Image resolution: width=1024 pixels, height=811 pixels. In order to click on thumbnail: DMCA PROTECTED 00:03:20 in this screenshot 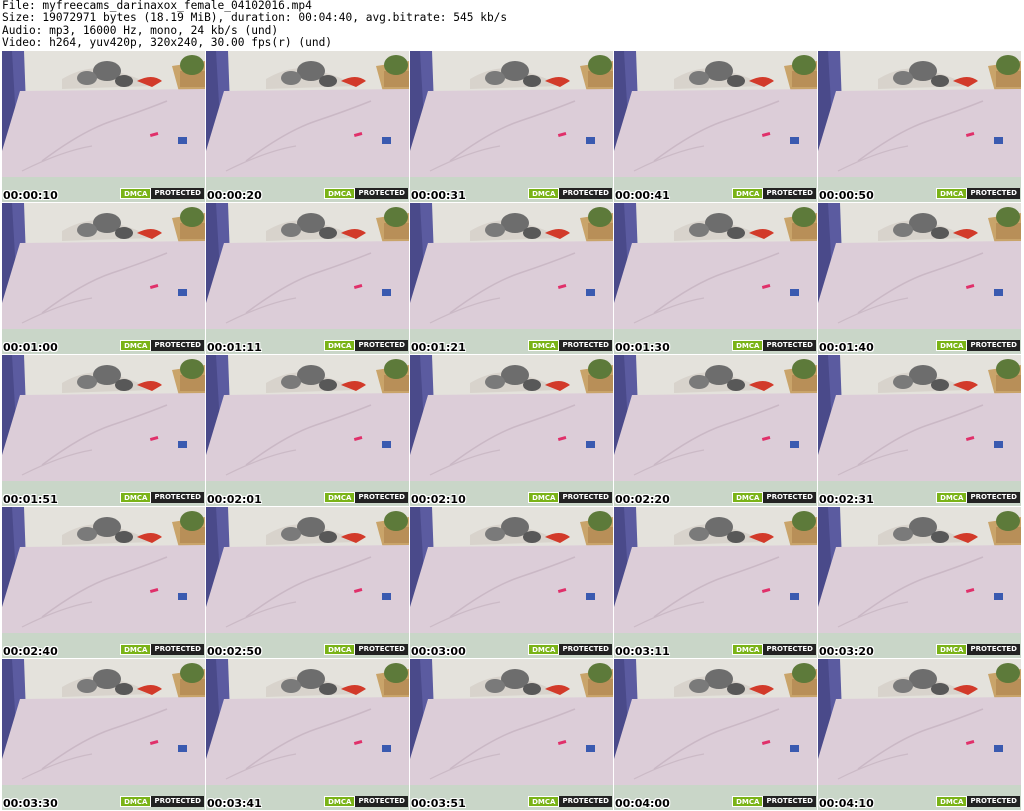, I will do `click(919, 582)`.